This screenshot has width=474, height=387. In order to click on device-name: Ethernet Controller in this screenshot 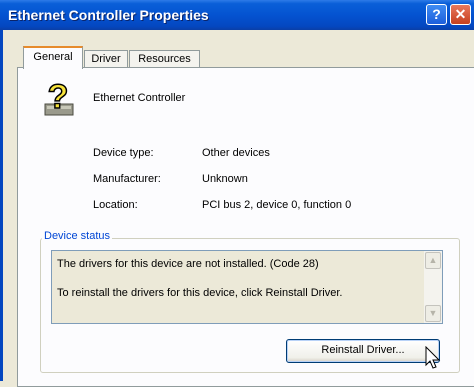, I will do `click(139, 98)`.